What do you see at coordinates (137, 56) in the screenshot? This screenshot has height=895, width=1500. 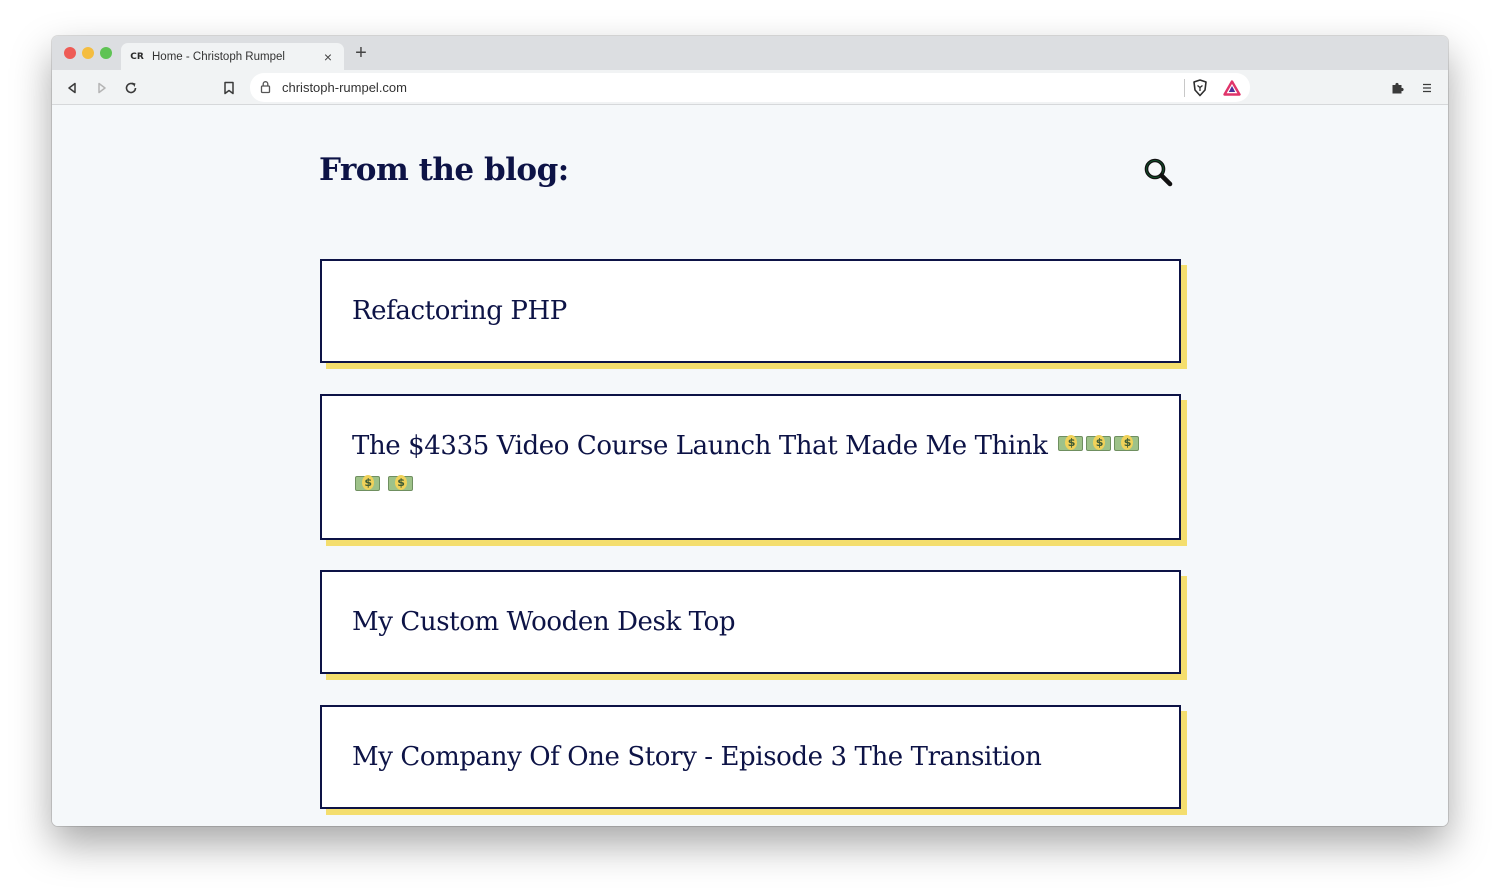 I see `site-favicon-icon: CR` at bounding box center [137, 56].